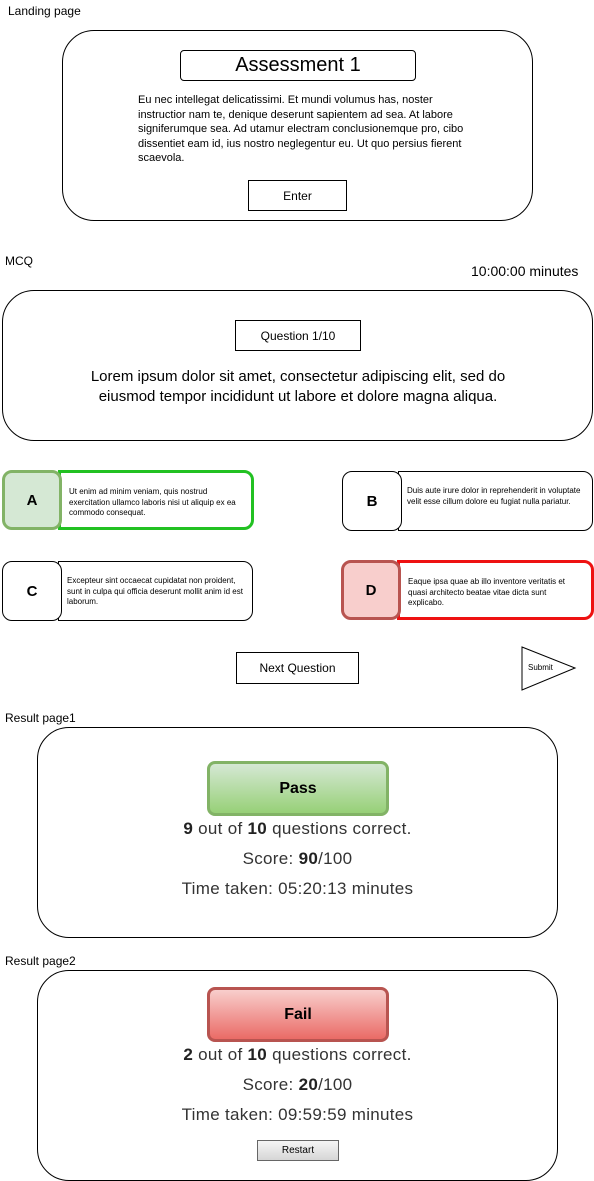 This screenshot has height=1181, width=594. I want to click on result1-time-value: 05:20:13 minutes, so click(346, 888).